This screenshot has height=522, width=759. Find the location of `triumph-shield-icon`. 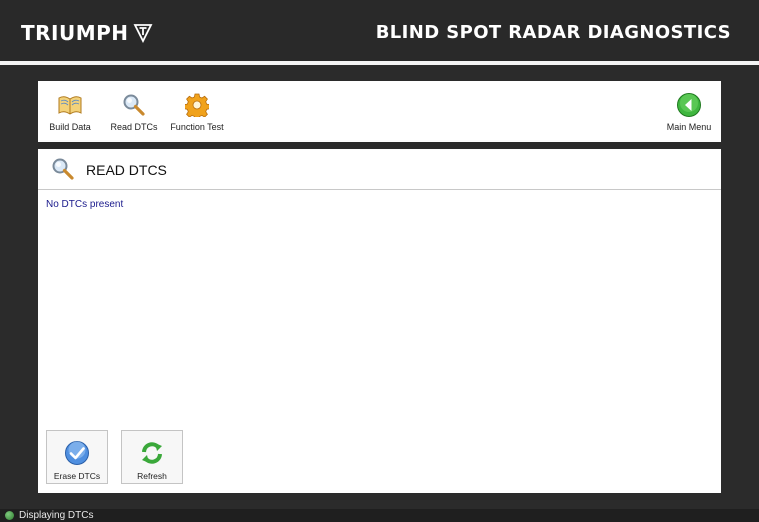

triumph-shield-icon is located at coordinates (143, 33).